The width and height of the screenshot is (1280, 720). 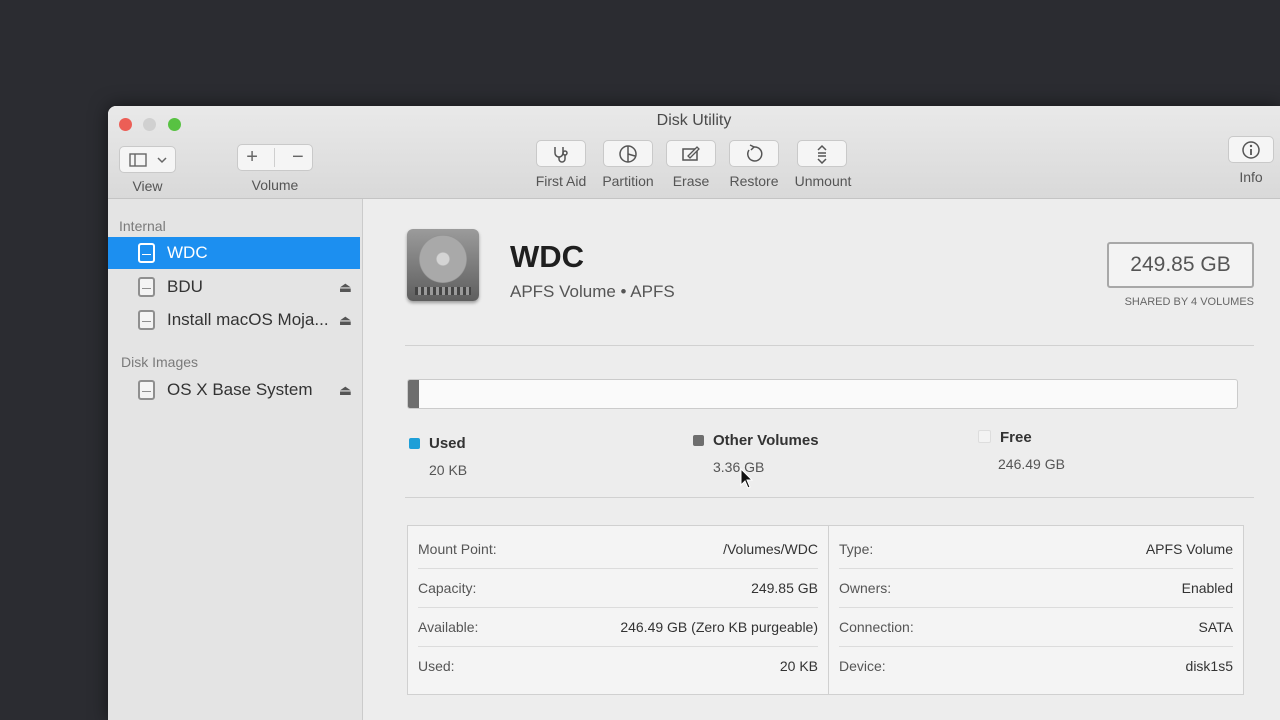 I want to click on volume-name: WDC, so click(x=547, y=256).